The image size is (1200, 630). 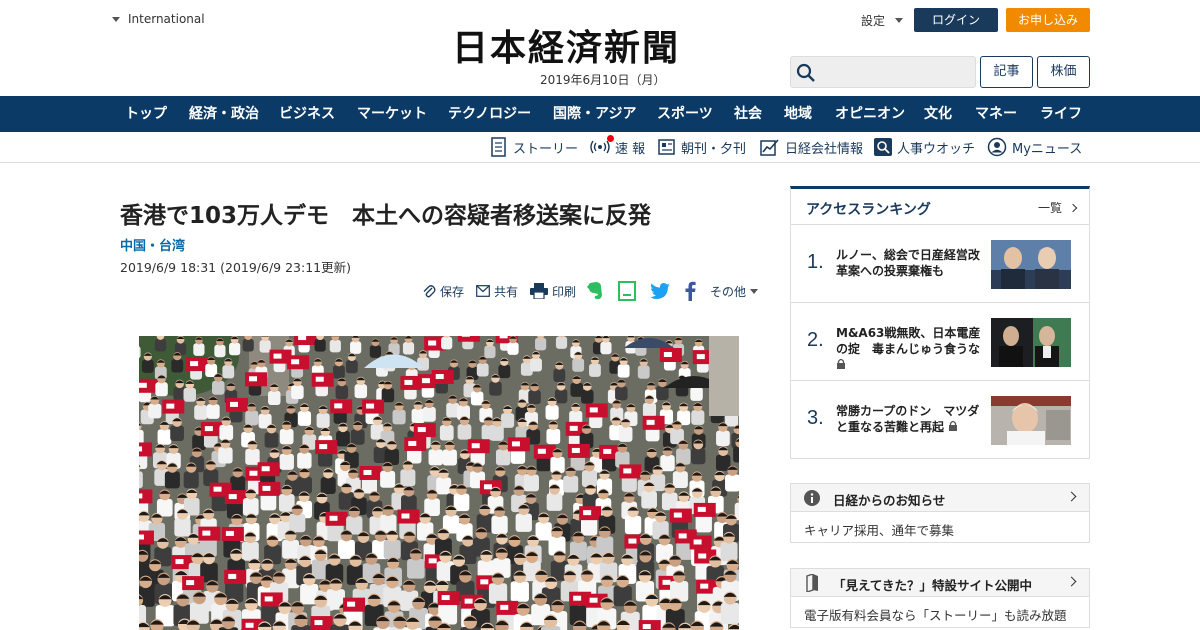 I want to click on ranking-headline: M&A63戦無敗、日本電産の掟 毒まんじゅう食うな, so click(x=911, y=349).